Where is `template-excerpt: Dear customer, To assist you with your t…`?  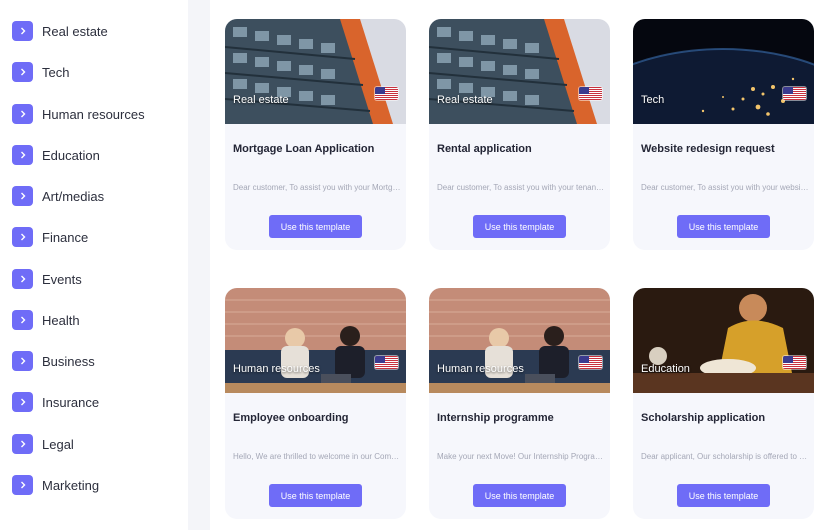
template-excerpt: Dear customer, To assist you with your t… is located at coordinates (521, 187).